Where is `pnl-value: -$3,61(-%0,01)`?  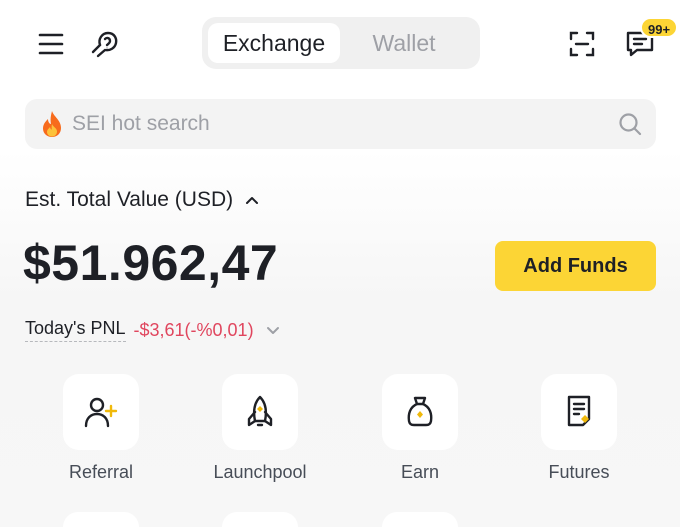
pnl-value: -$3,61(-%0,01) is located at coordinates (193, 329).